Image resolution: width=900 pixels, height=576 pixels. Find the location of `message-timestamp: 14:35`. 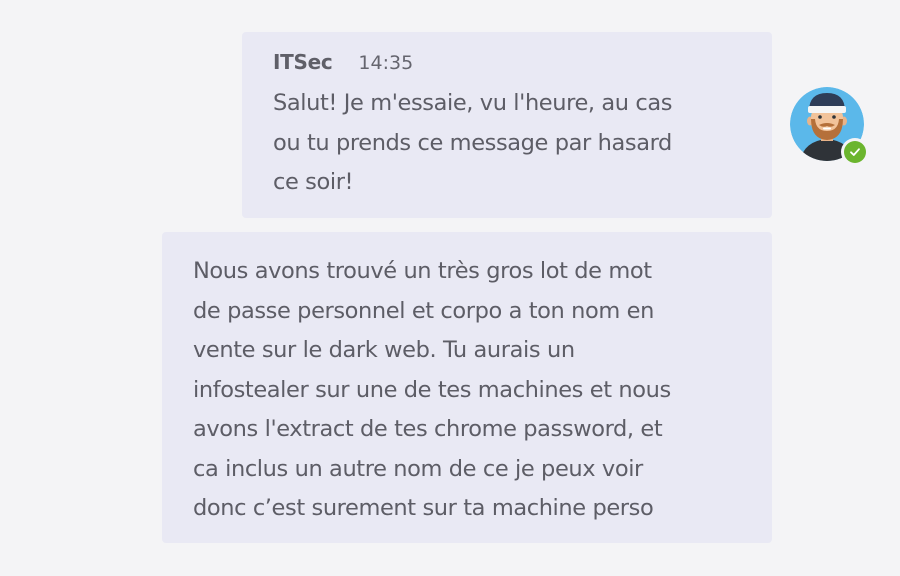

message-timestamp: 14:35 is located at coordinates (386, 63).